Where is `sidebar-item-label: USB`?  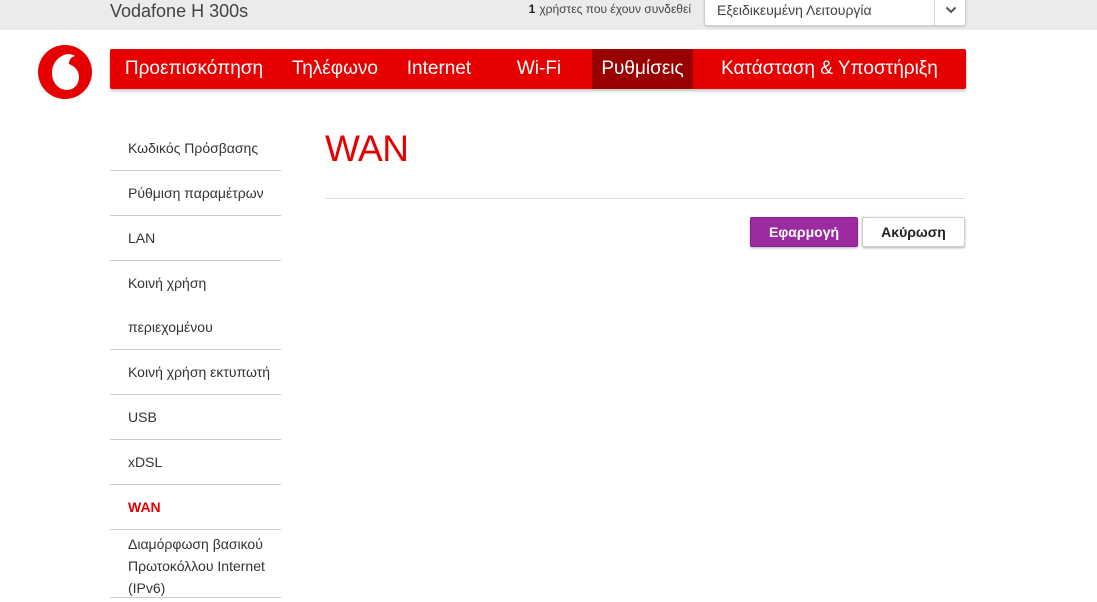 sidebar-item-label: USB is located at coordinates (142, 417).